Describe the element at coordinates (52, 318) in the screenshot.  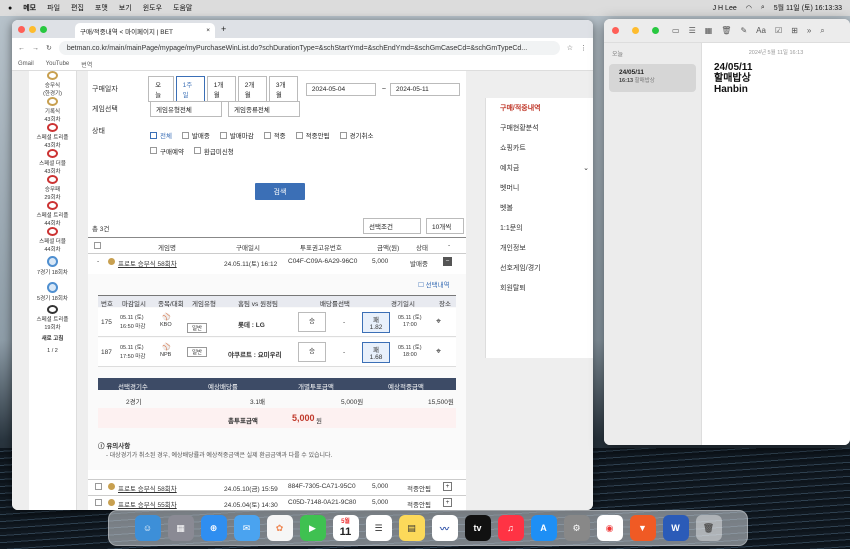
I see `sidebar-game-9: 스페셜 트리플 19회차` at that location.